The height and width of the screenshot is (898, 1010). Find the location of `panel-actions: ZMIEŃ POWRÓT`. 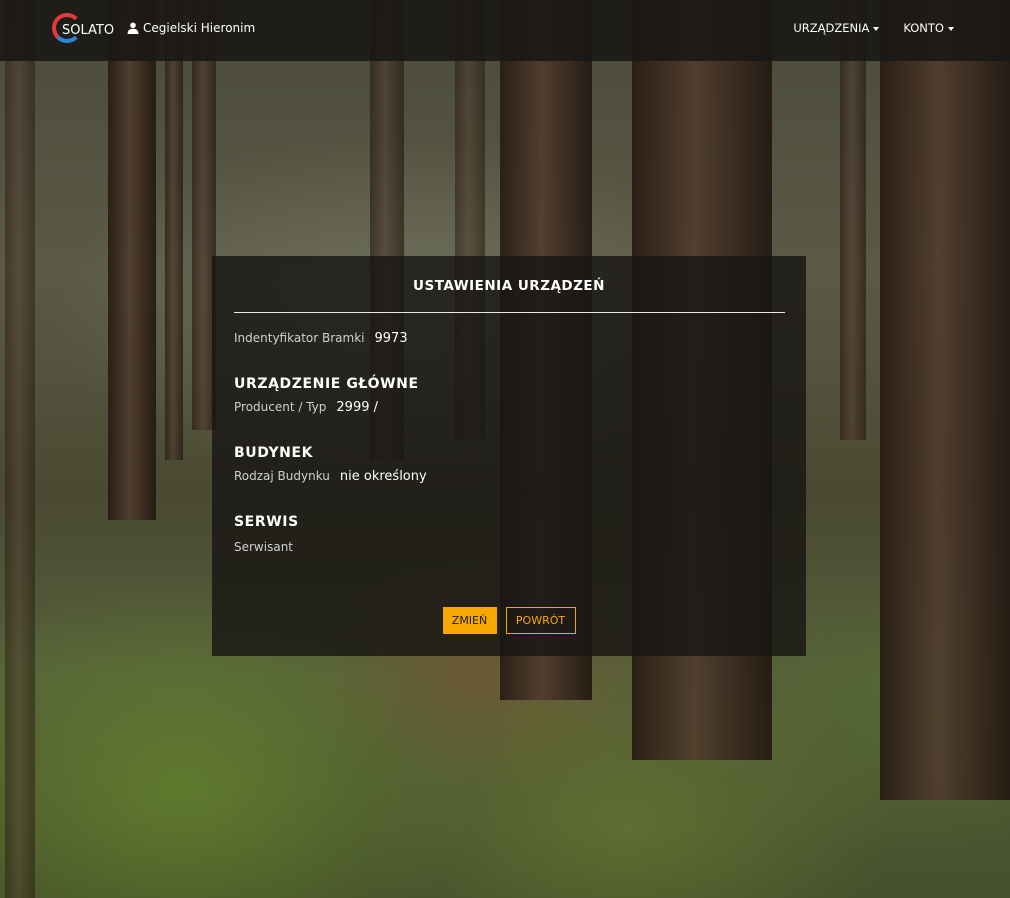

panel-actions: ZMIEŃ POWRÓT is located at coordinates (509, 620).